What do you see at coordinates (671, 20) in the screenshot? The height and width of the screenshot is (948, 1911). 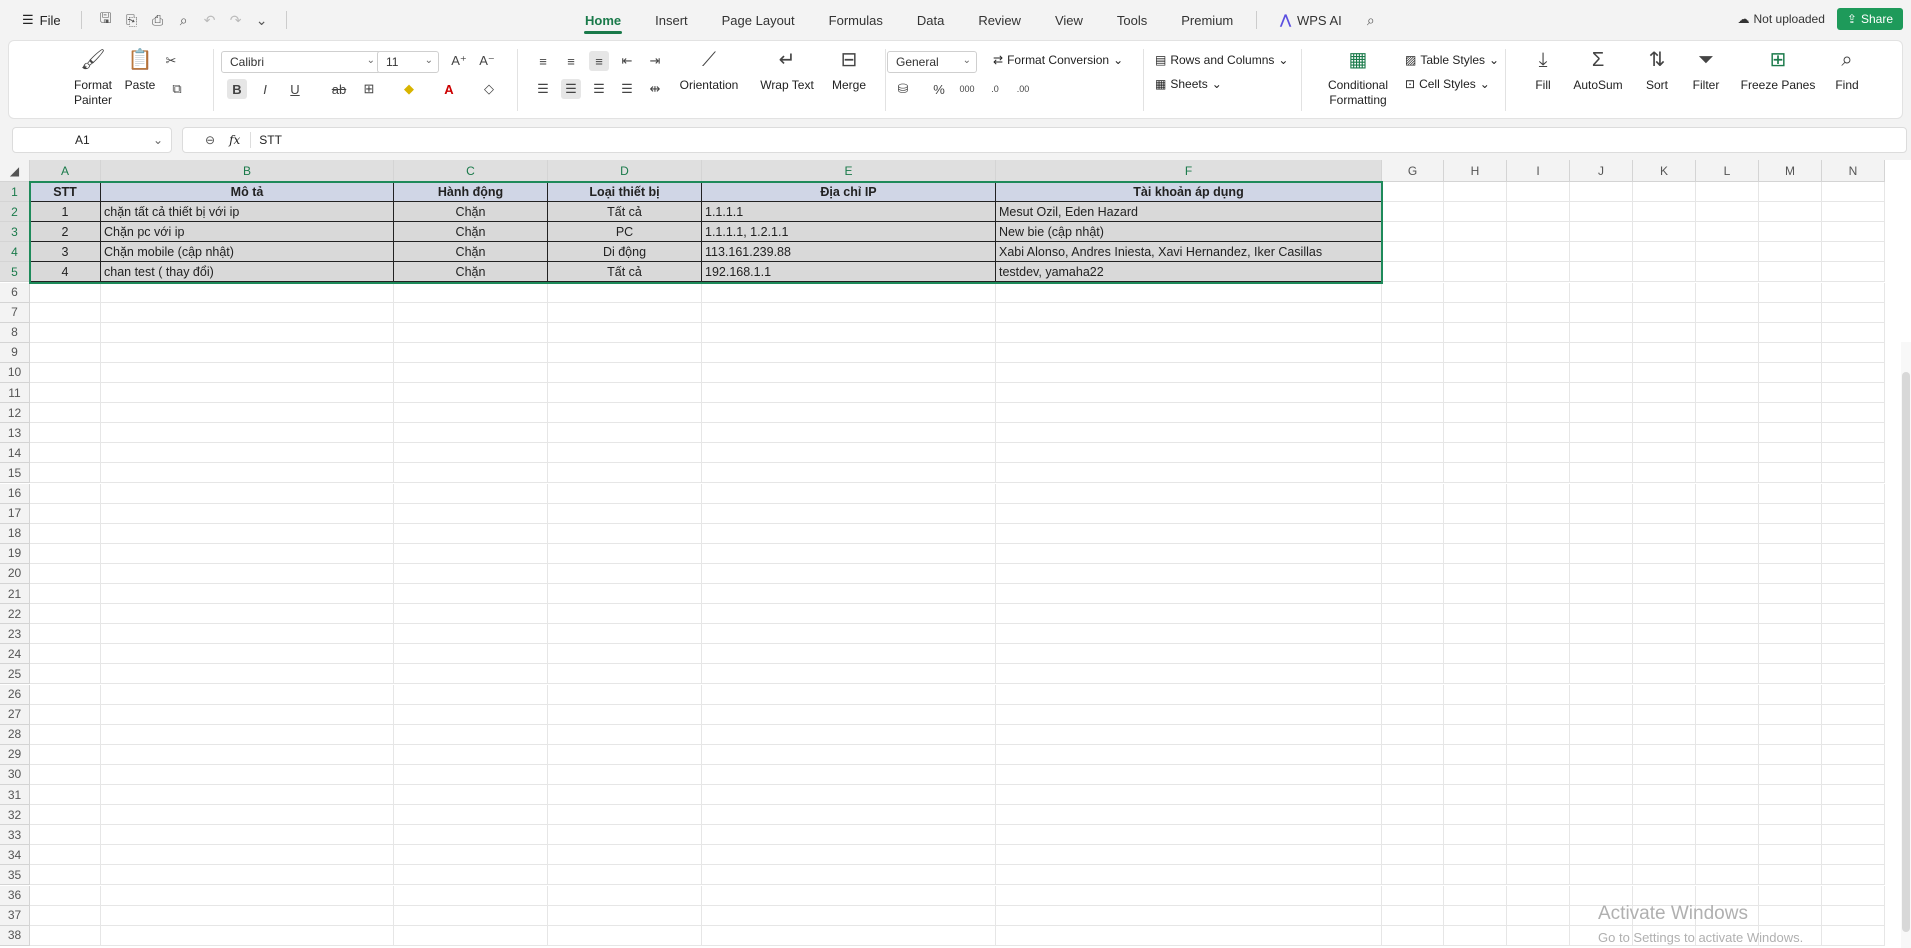 I see `tab-insert: Insert` at bounding box center [671, 20].